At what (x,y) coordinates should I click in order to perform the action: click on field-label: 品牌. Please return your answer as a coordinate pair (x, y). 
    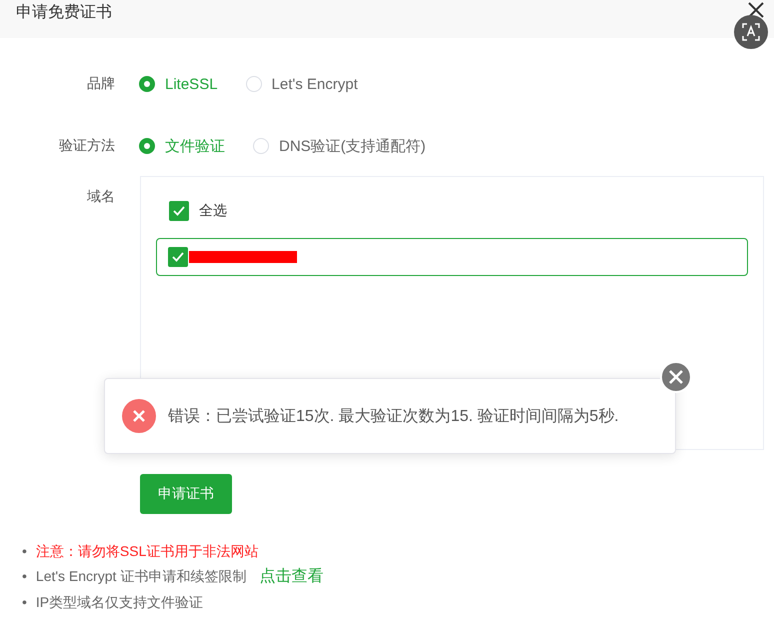
    Looking at the image, I should click on (100, 84).